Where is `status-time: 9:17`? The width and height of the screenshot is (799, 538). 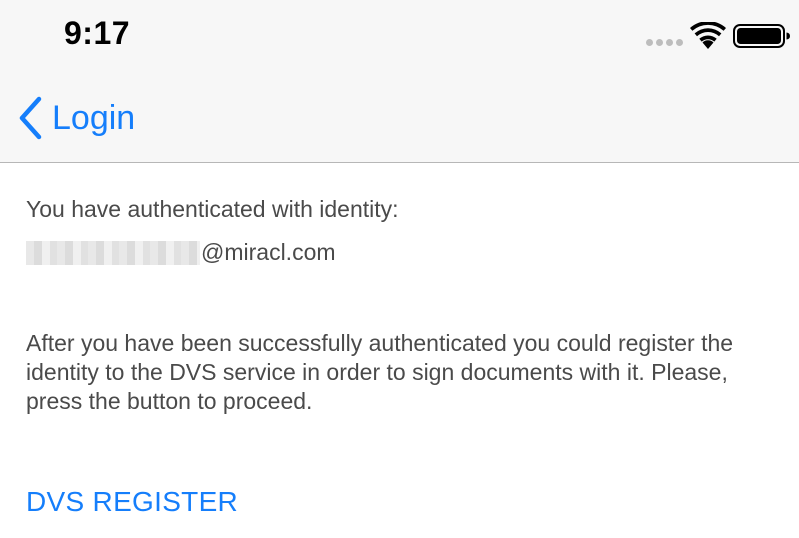
status-time: 9:17 is located at coordinates (97, 33).